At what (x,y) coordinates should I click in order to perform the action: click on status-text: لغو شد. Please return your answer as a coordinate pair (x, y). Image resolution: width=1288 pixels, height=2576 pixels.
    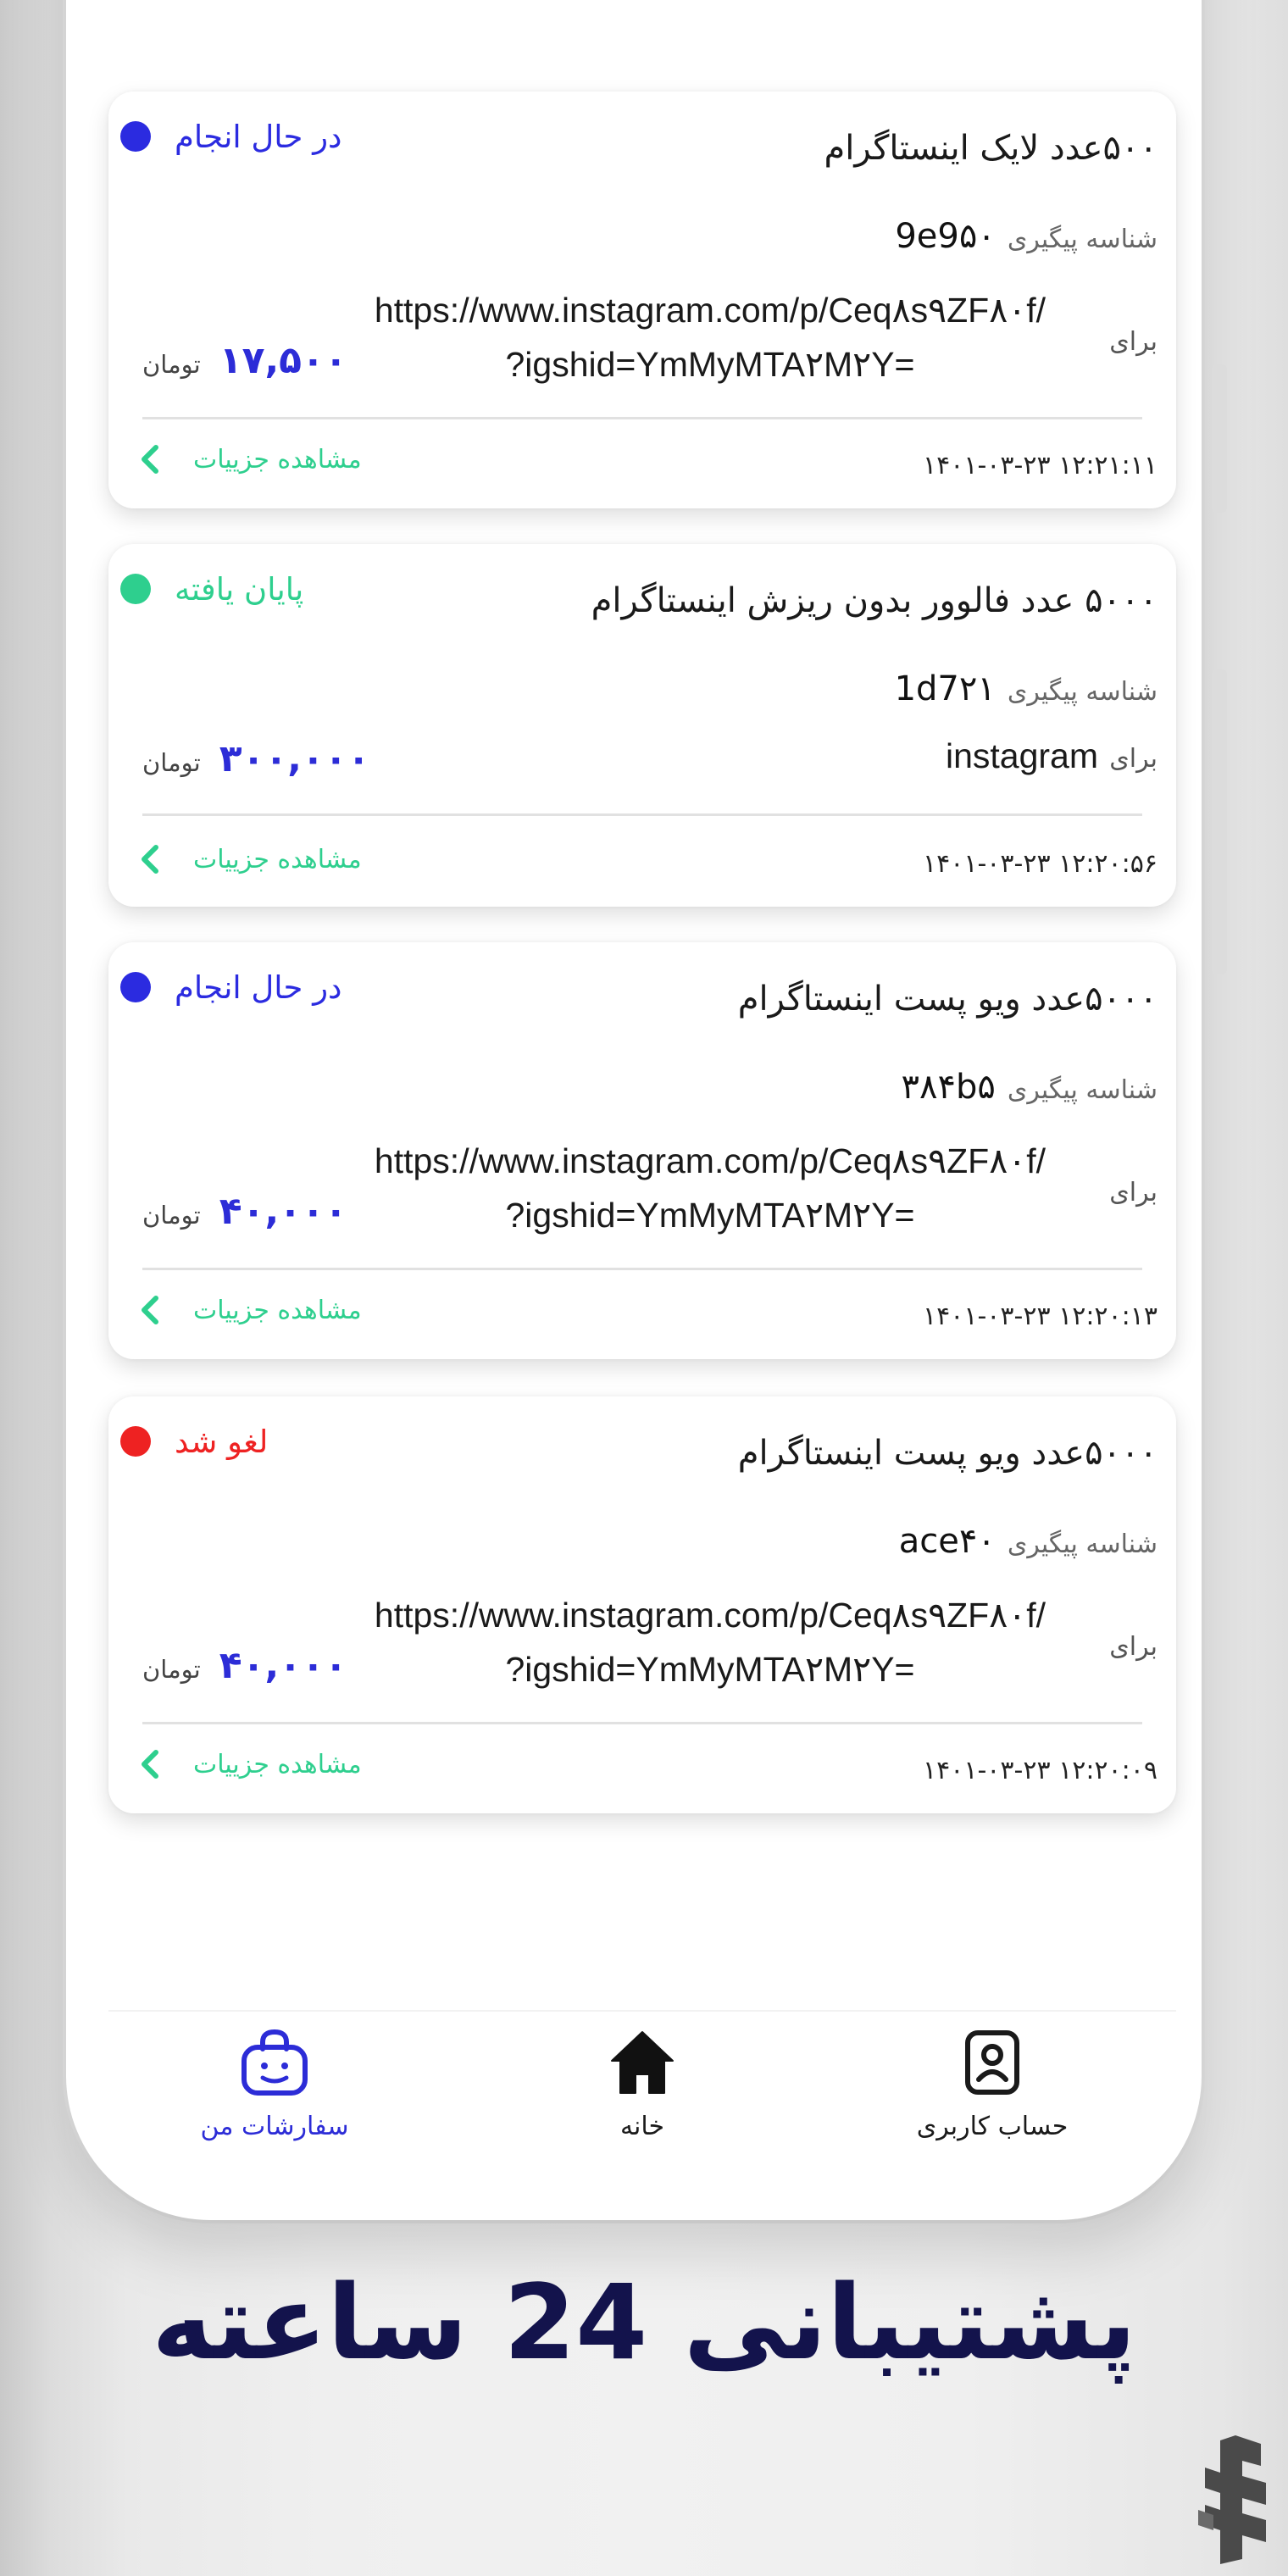
    Looking at the image, I should click on (222, 1441).